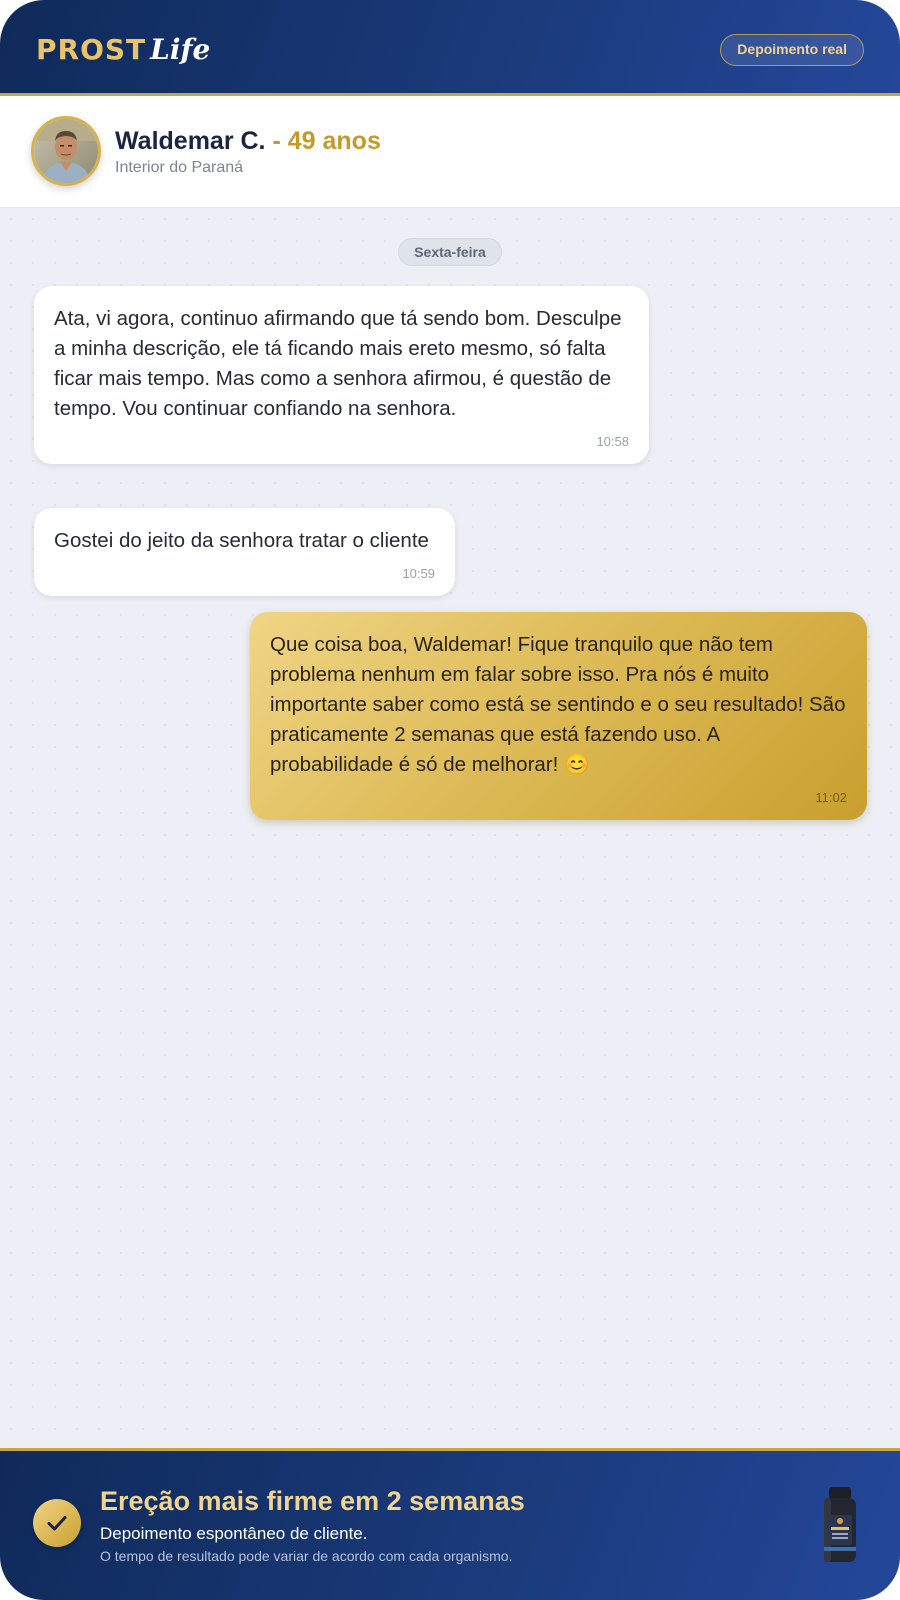 The height and width of the screenshot is (1600, 900). Describe the element at coordinates (418, 573) in the screenshot. I see `message-time: 10:59` at that location.